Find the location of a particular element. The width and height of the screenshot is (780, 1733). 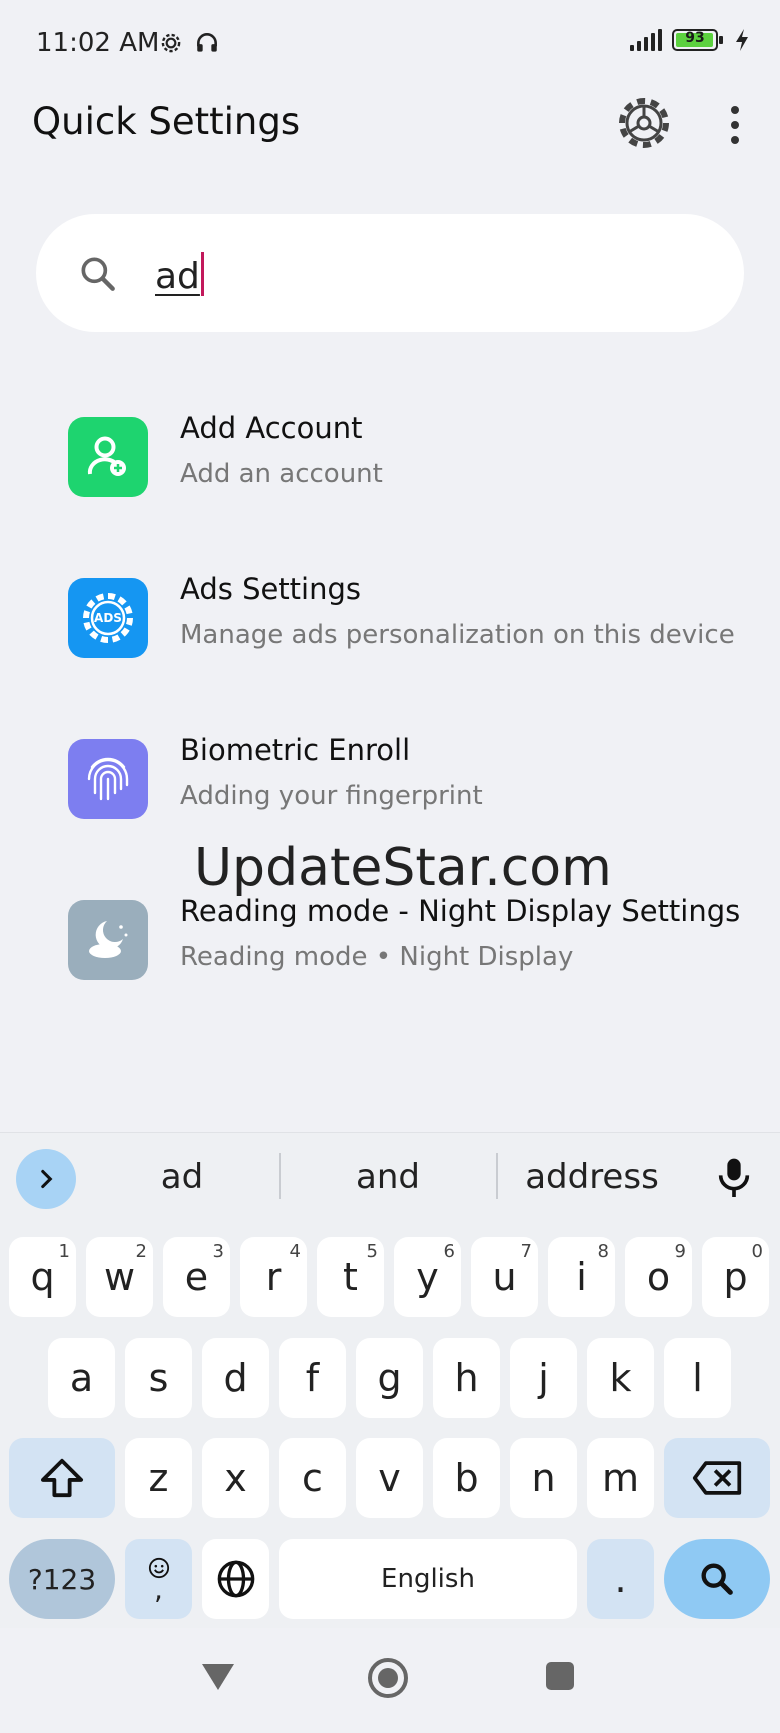

key-b: b is located at coordinates (466, 1478).